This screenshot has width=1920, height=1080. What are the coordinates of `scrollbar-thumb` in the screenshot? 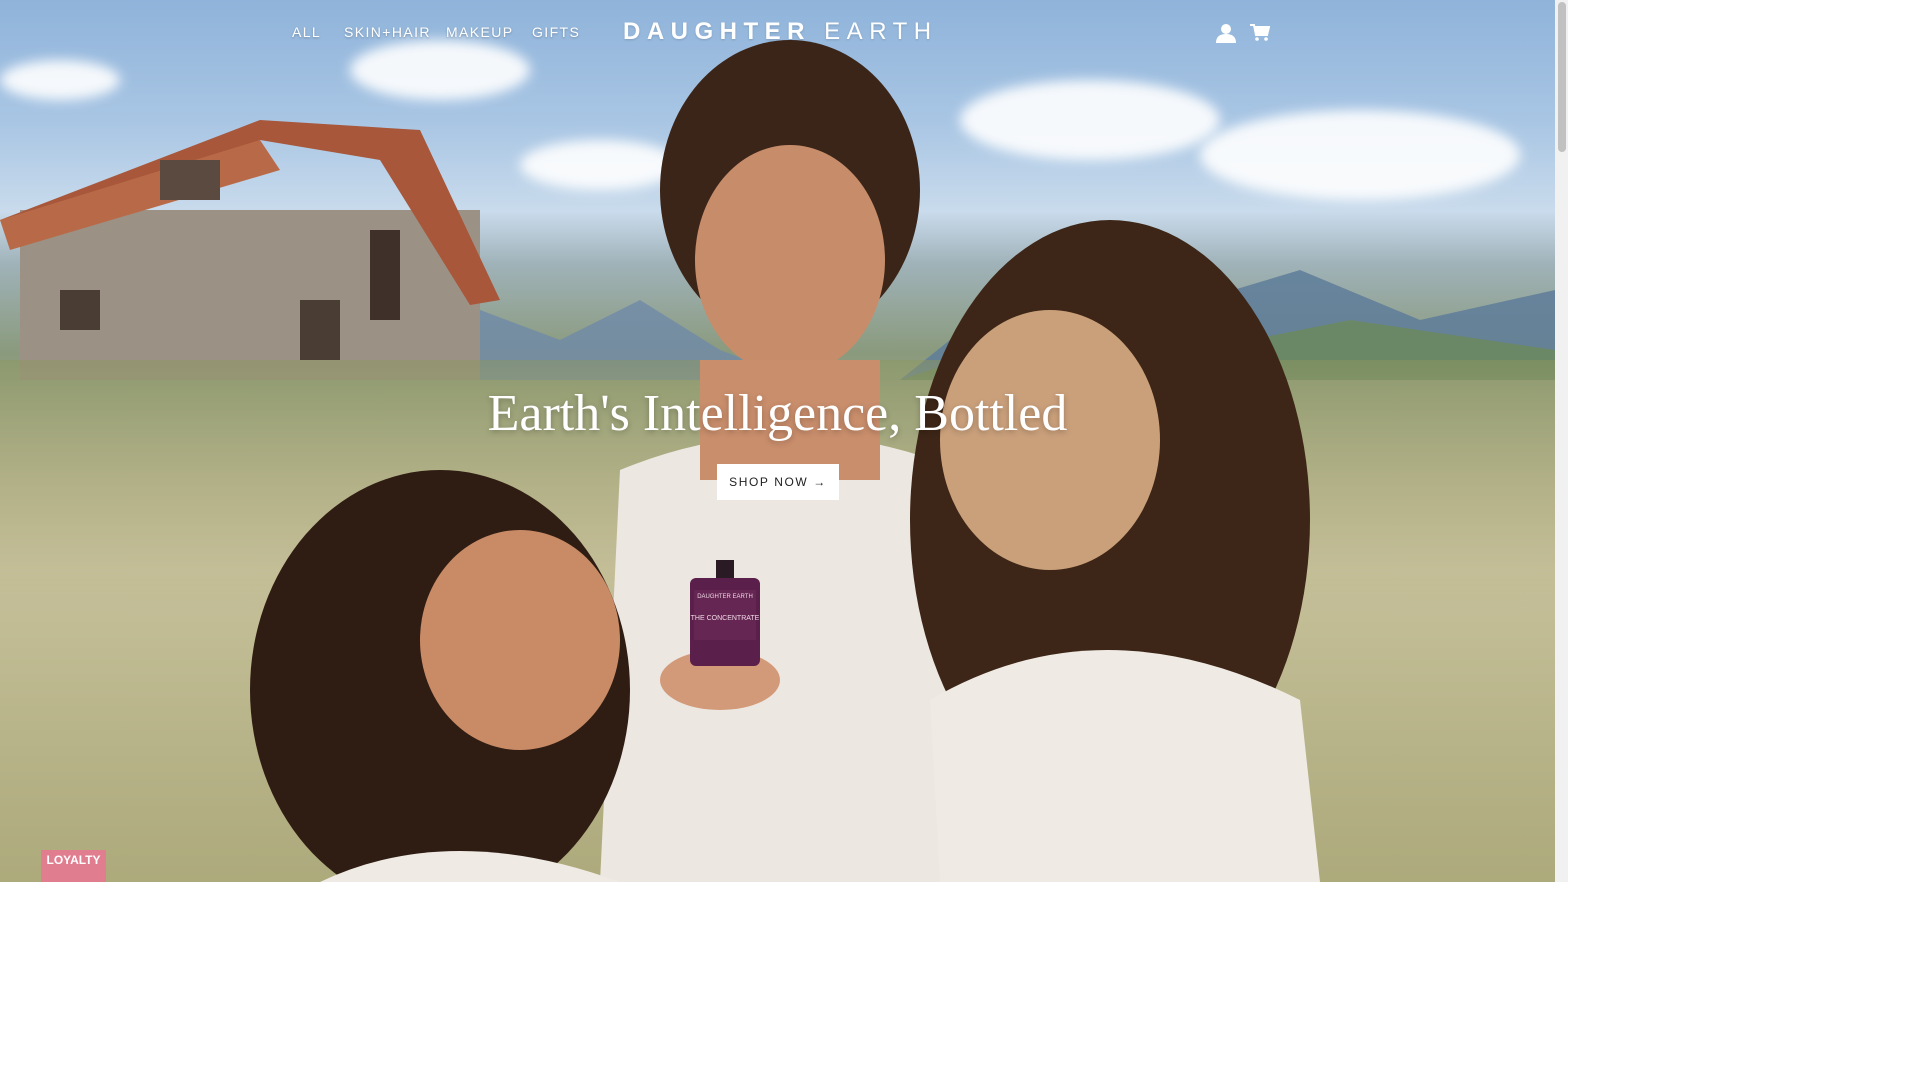 It's located at (1562, 77).